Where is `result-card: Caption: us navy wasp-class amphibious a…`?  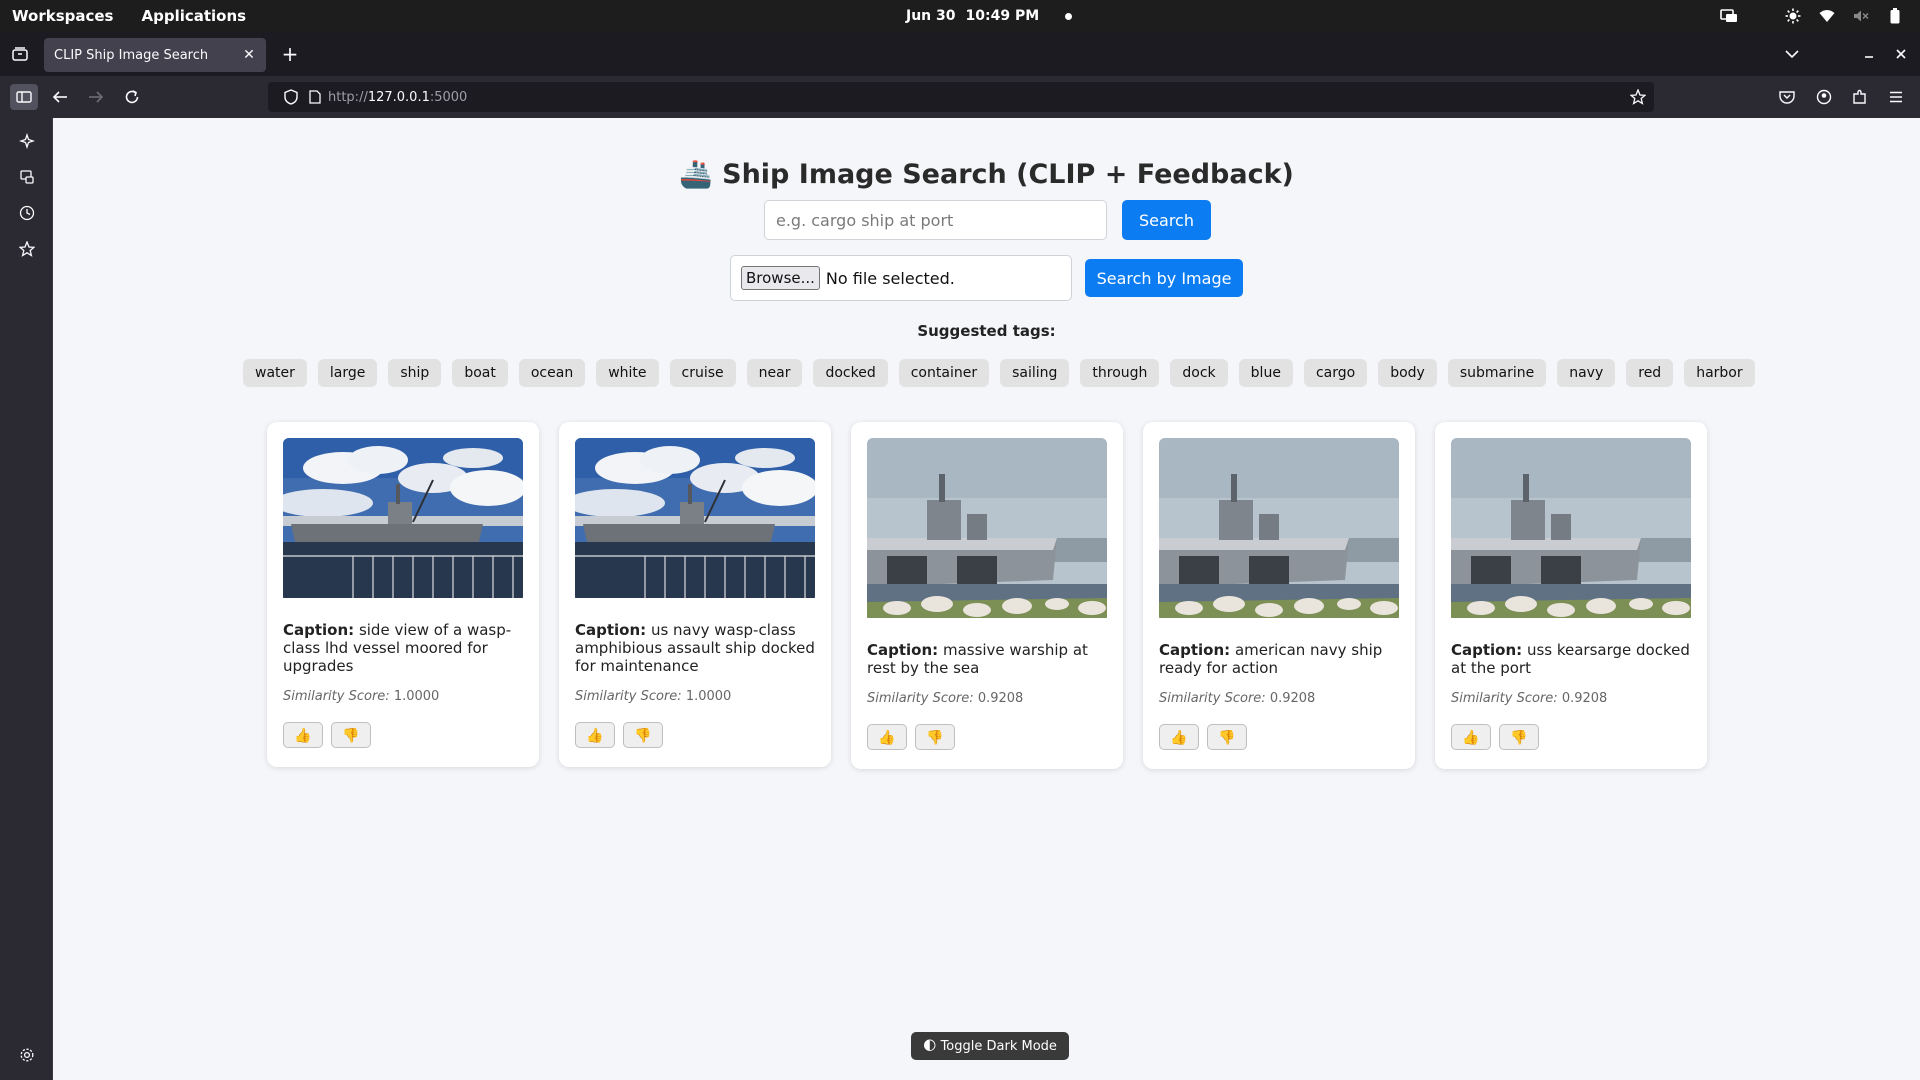 result-card: Caption: us navy wasp-class amphibious a… is located at coordinates (695, 594).